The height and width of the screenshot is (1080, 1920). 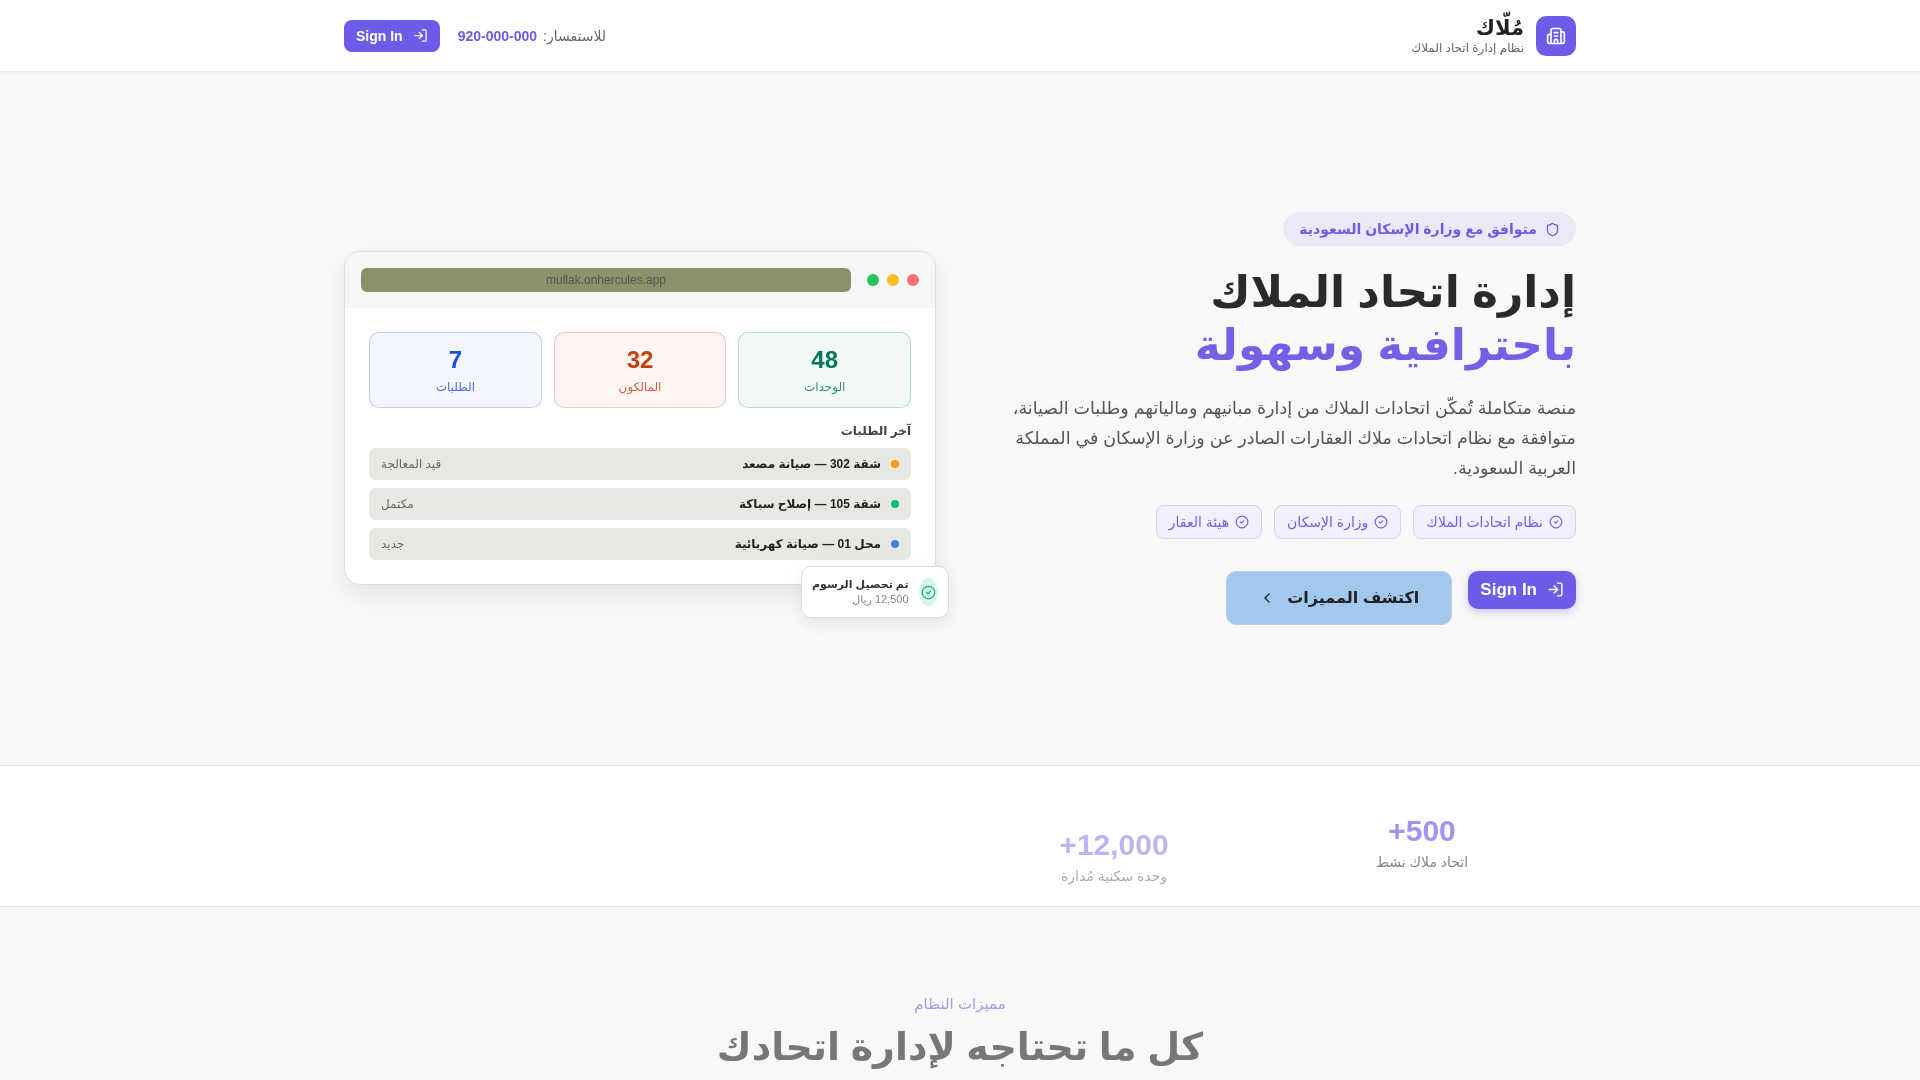 I want to click on shield-icon, so click(x=1552, y=229).